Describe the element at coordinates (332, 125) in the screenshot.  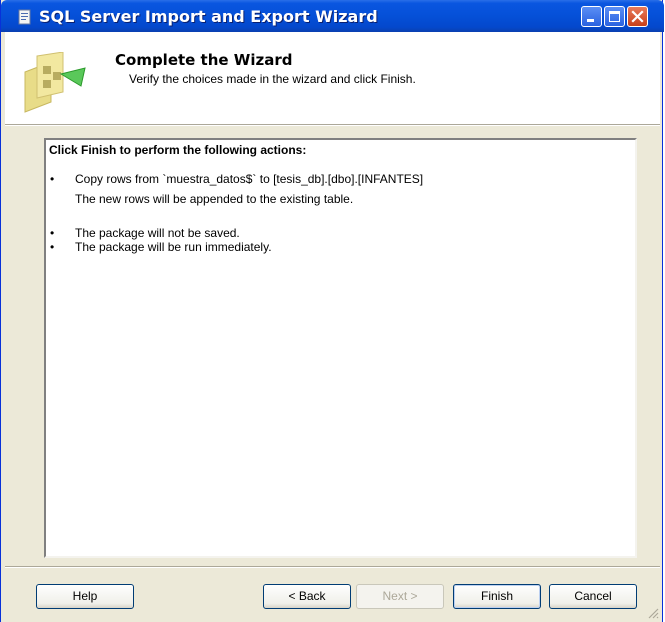
I see `header-divider` at that location.